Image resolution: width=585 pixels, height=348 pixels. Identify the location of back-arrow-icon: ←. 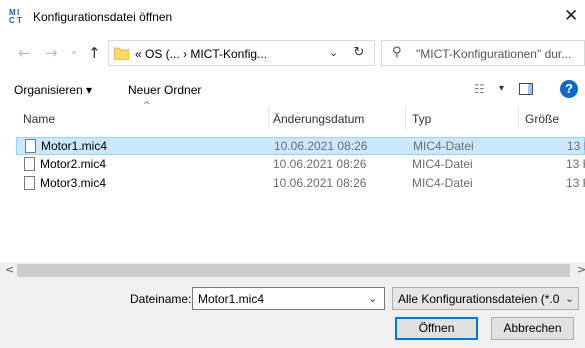
(24, 53).